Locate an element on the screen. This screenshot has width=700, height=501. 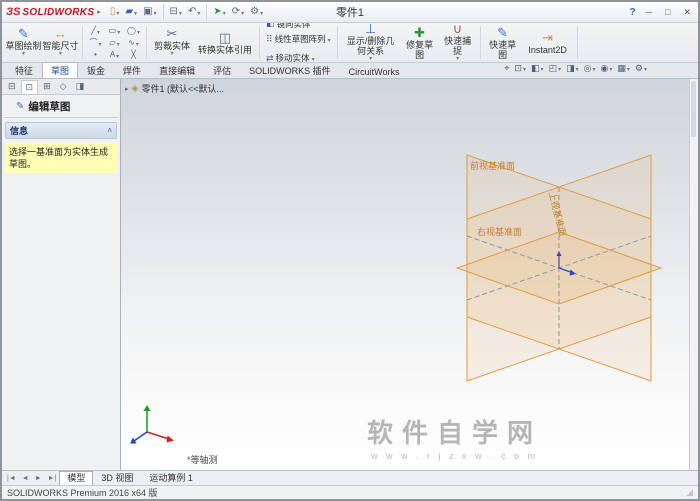
help-icon: ? is located at coordinates (633, 12).